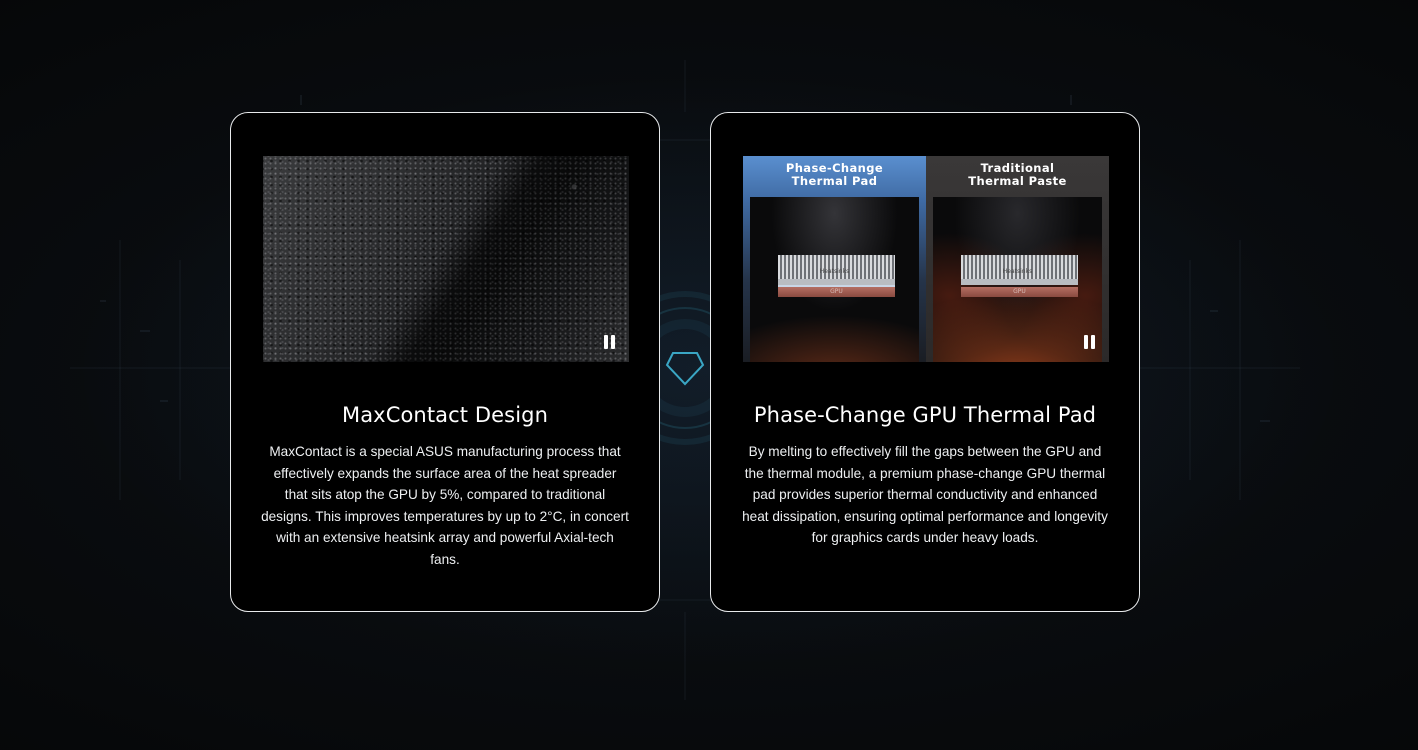 Image resolution: width=1418 pixels, height=750 pixels. I want to click on traditional-paste-label: Traditional Thermal Paste, so click(1017, 174).